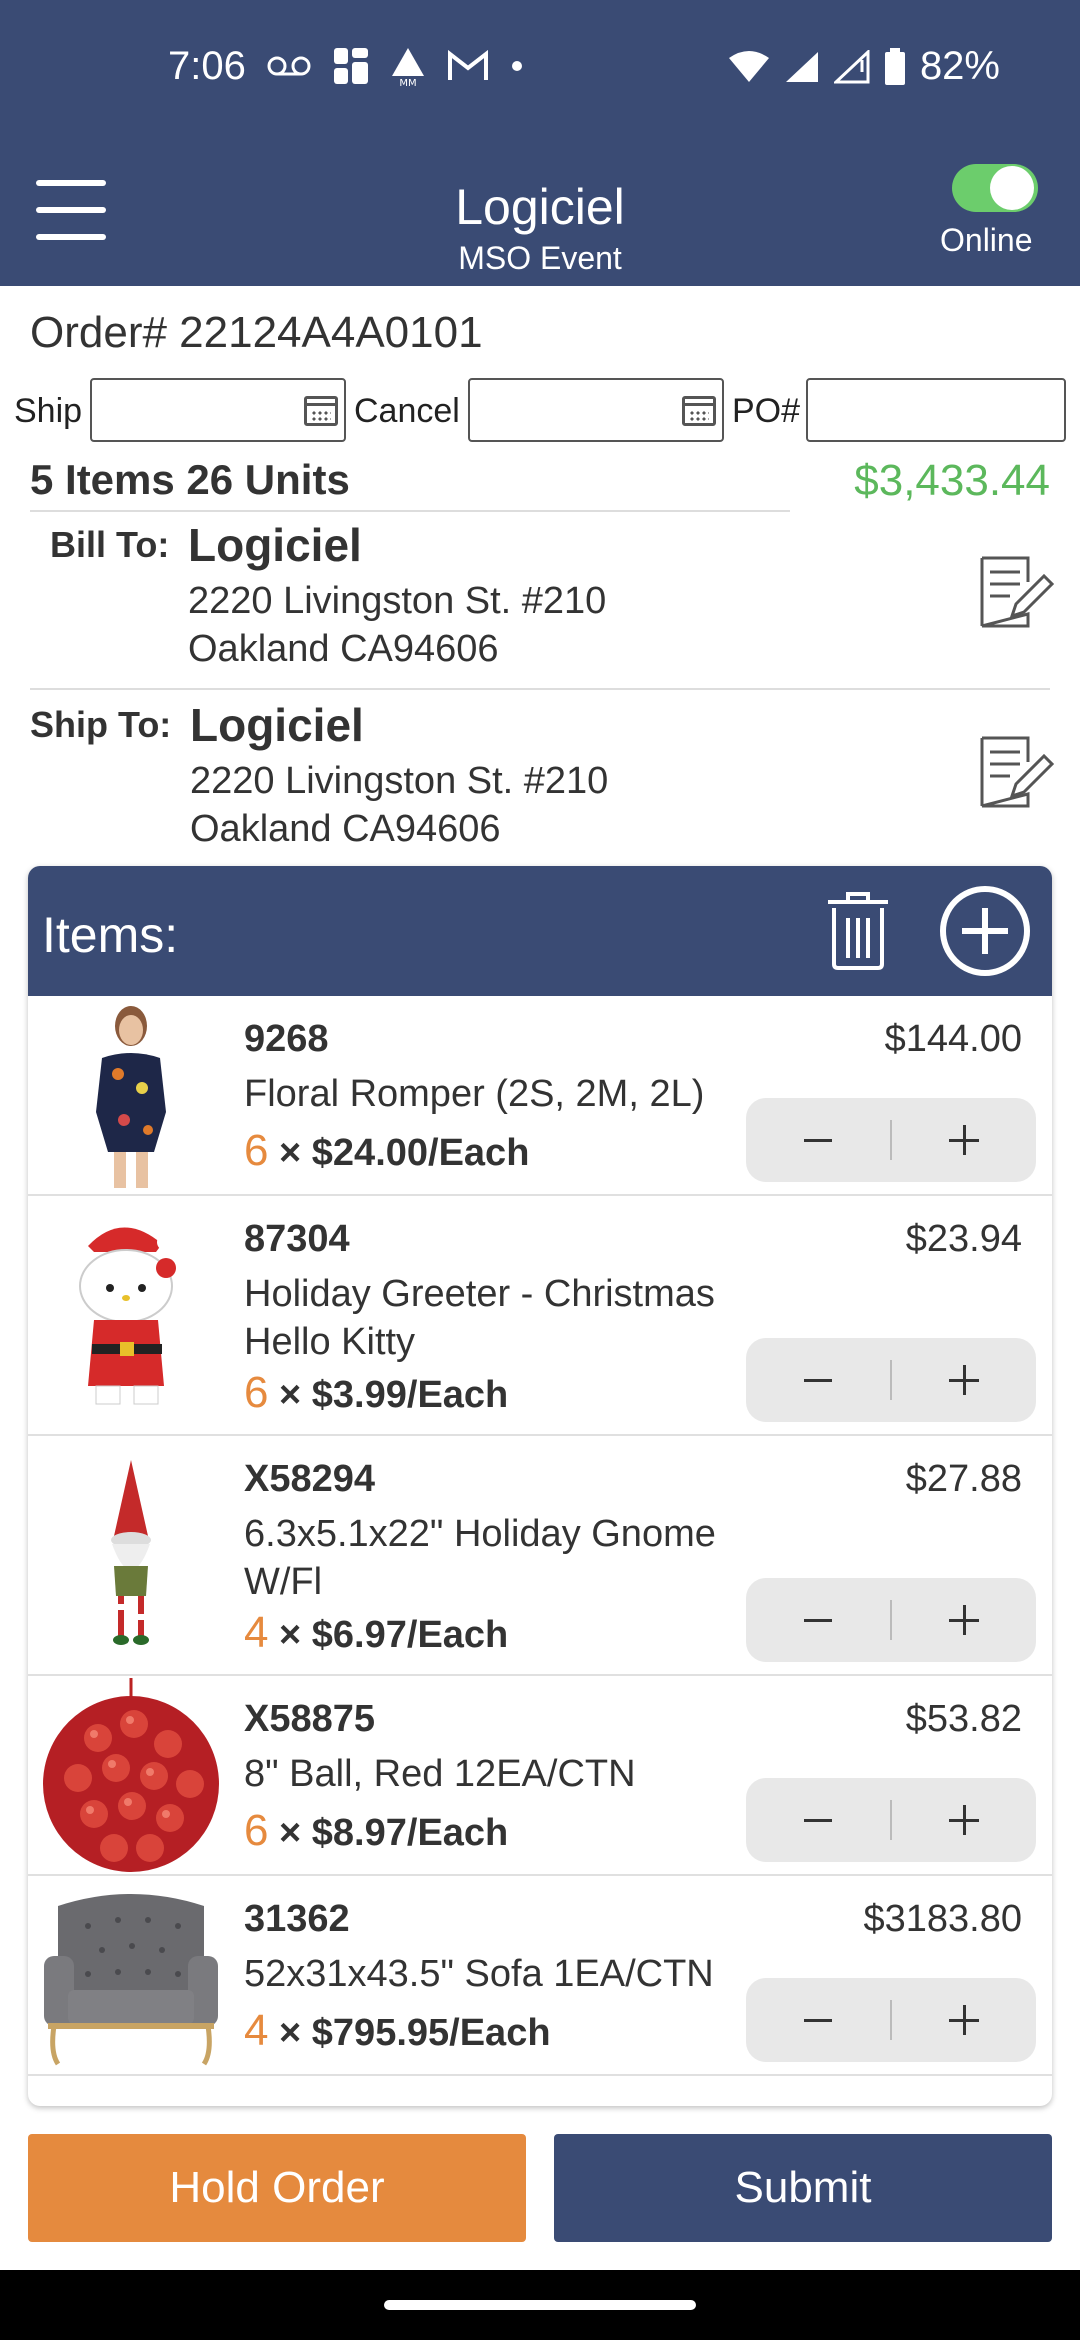  Describe the element at coordinates (540, 70) in the screenshot. I see `status-bar: 7:06 MM 82%` at that location.